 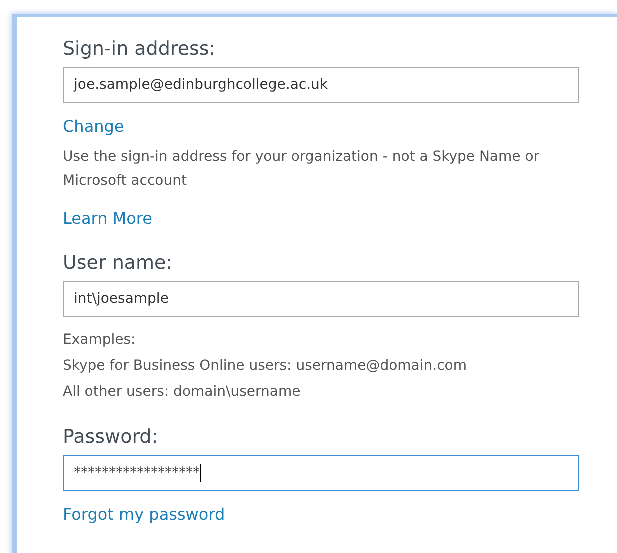 What do you see at coordinates (140, 49) in the screenshot?
I see `field-label: Sign-in address:` at bounding box center [140, 49].